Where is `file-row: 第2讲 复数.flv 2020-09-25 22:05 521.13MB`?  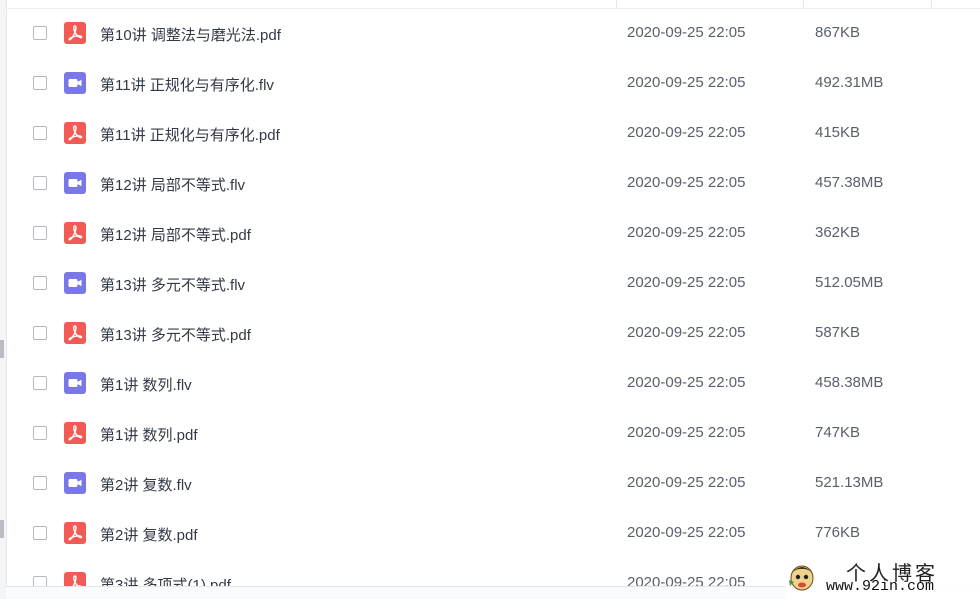
file-row: 第2讲 复数.flv 2020-09-25 22:05 521.13MB is located at coordinates (493, 484).